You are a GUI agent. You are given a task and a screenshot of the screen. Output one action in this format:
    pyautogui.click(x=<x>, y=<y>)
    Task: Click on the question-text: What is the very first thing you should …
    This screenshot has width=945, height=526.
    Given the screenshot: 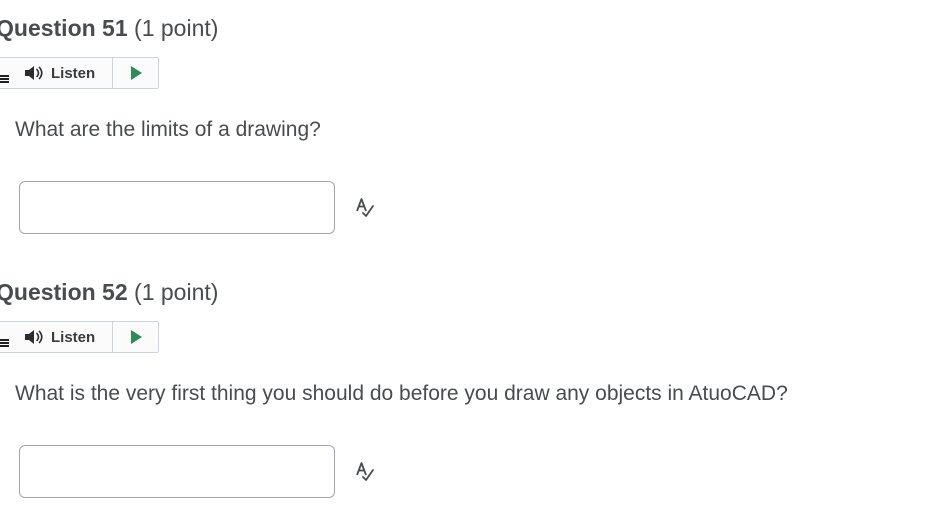 What is the action you would take?
    pyautogui.click(x=401, y=393)
    